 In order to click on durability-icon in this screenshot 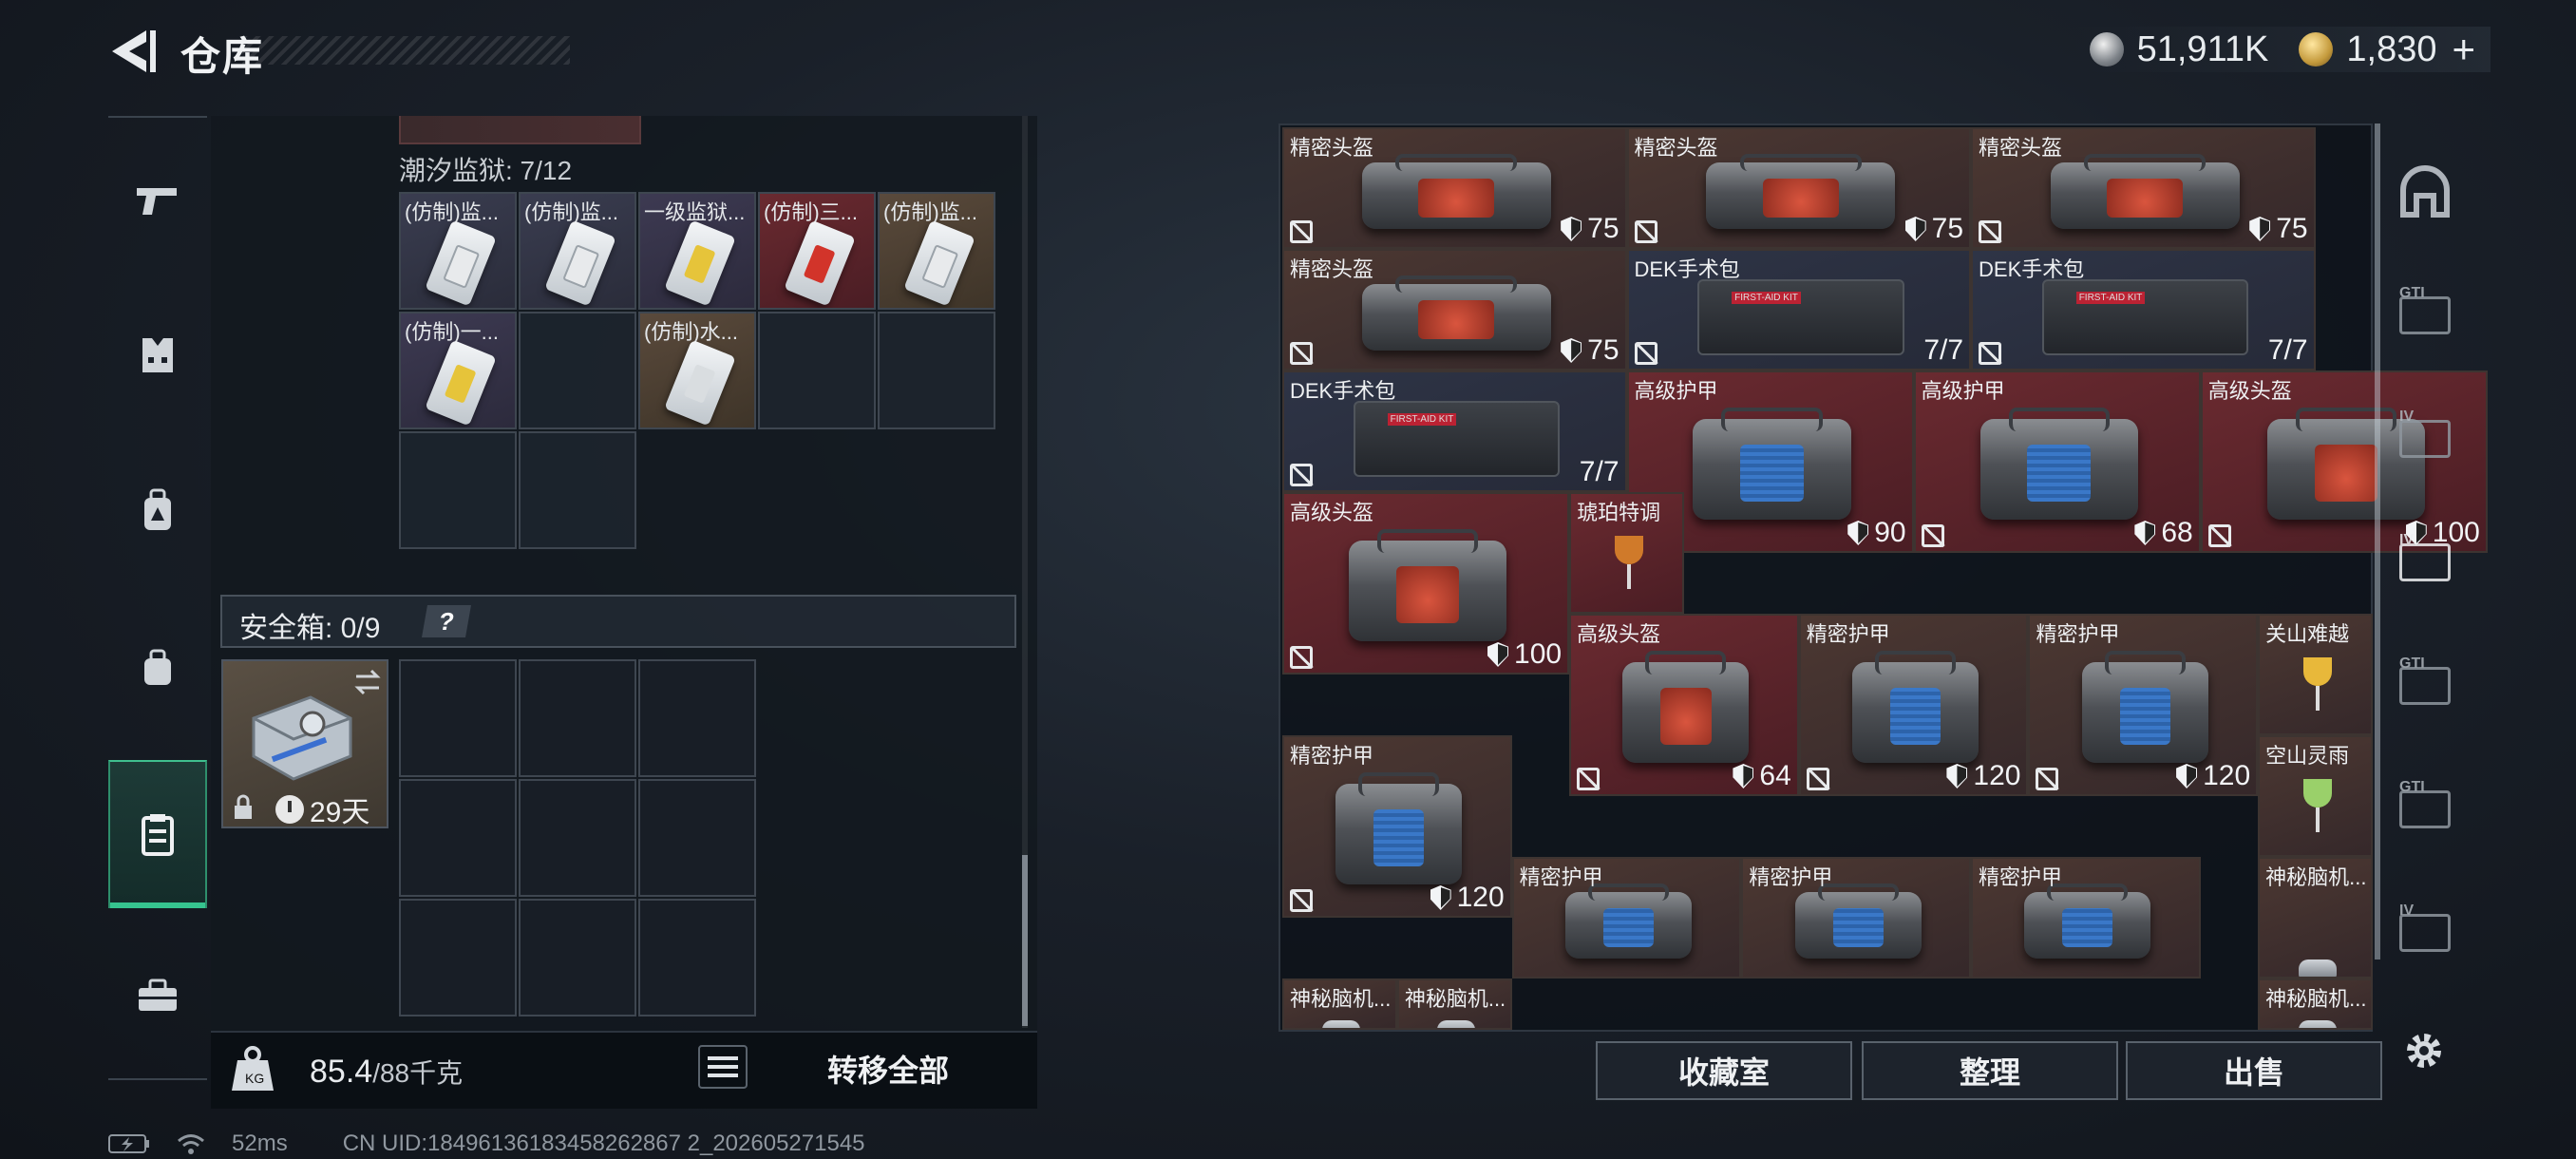, I will do `click(2260, 229)`.